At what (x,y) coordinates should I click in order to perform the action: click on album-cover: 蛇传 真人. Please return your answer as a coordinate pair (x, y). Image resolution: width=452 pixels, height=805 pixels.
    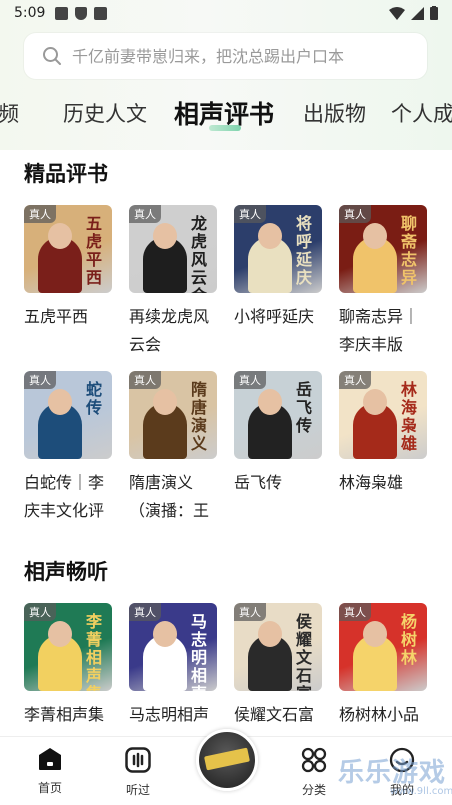
    Looking at the image, I should click on (68, 415).